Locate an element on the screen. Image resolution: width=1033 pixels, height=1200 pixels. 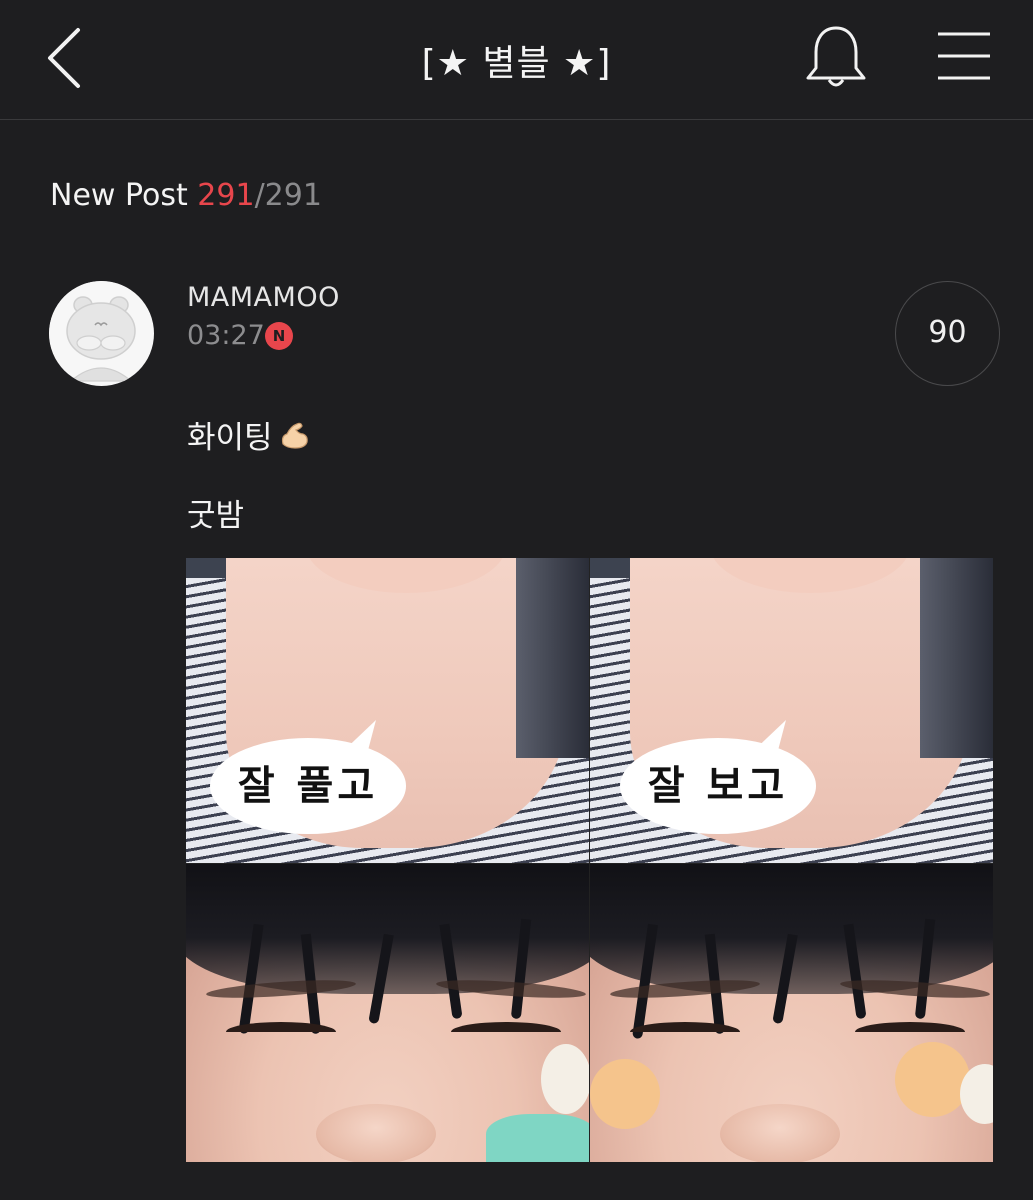
bubble-tail-left is located at coordinates (356, 739).